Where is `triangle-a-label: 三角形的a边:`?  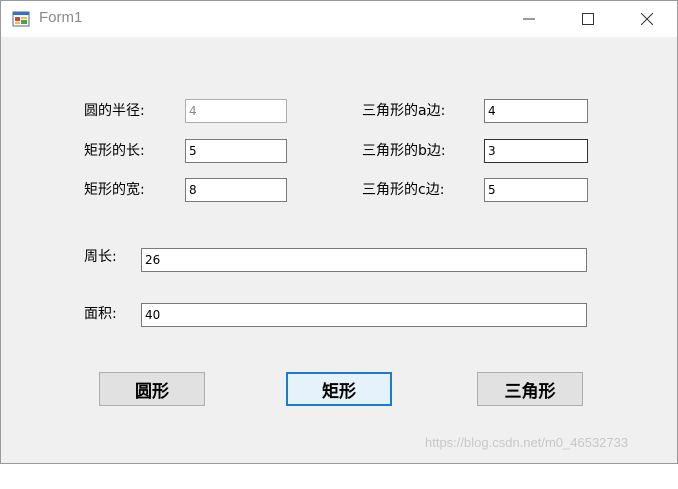 triangle-a-label: 三角形的a边: is located at coordinates (404, 111).